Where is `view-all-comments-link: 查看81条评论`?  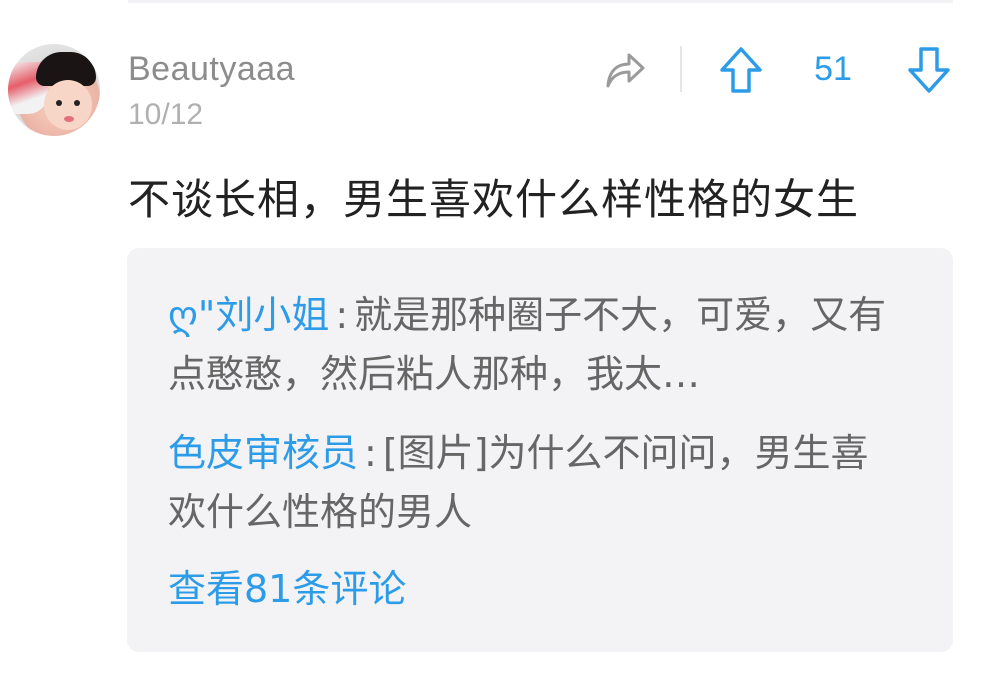 view-all-comments-link: 查看81条评论 is located at coordinates (287, 589).